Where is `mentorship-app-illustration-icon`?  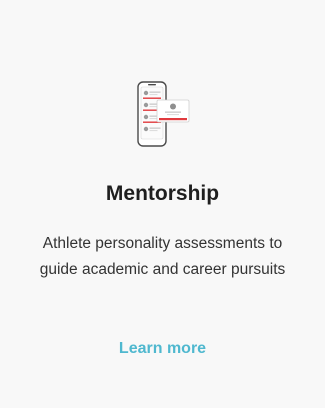
mentorship-app-illustration-icon is located at coordinates (163, 114).